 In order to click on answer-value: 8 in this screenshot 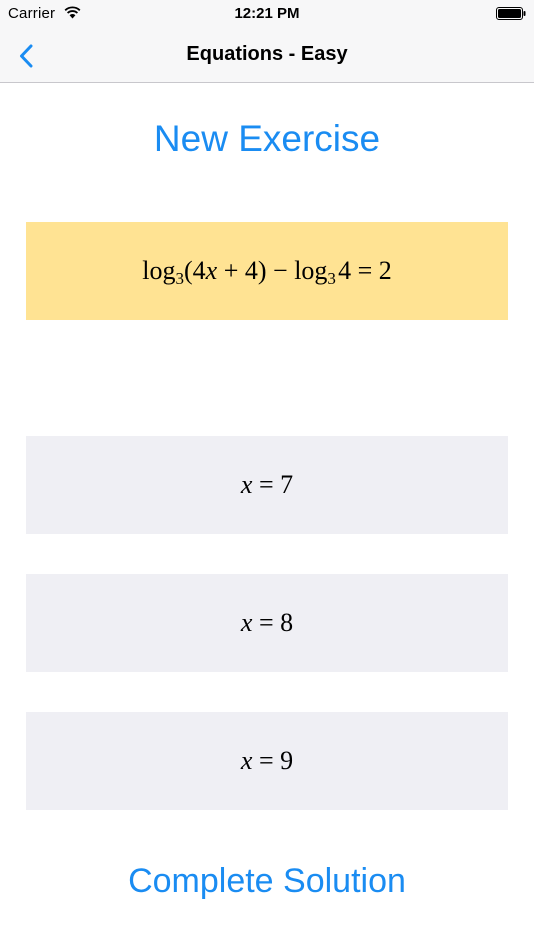, I will do `click(287, 622)`.